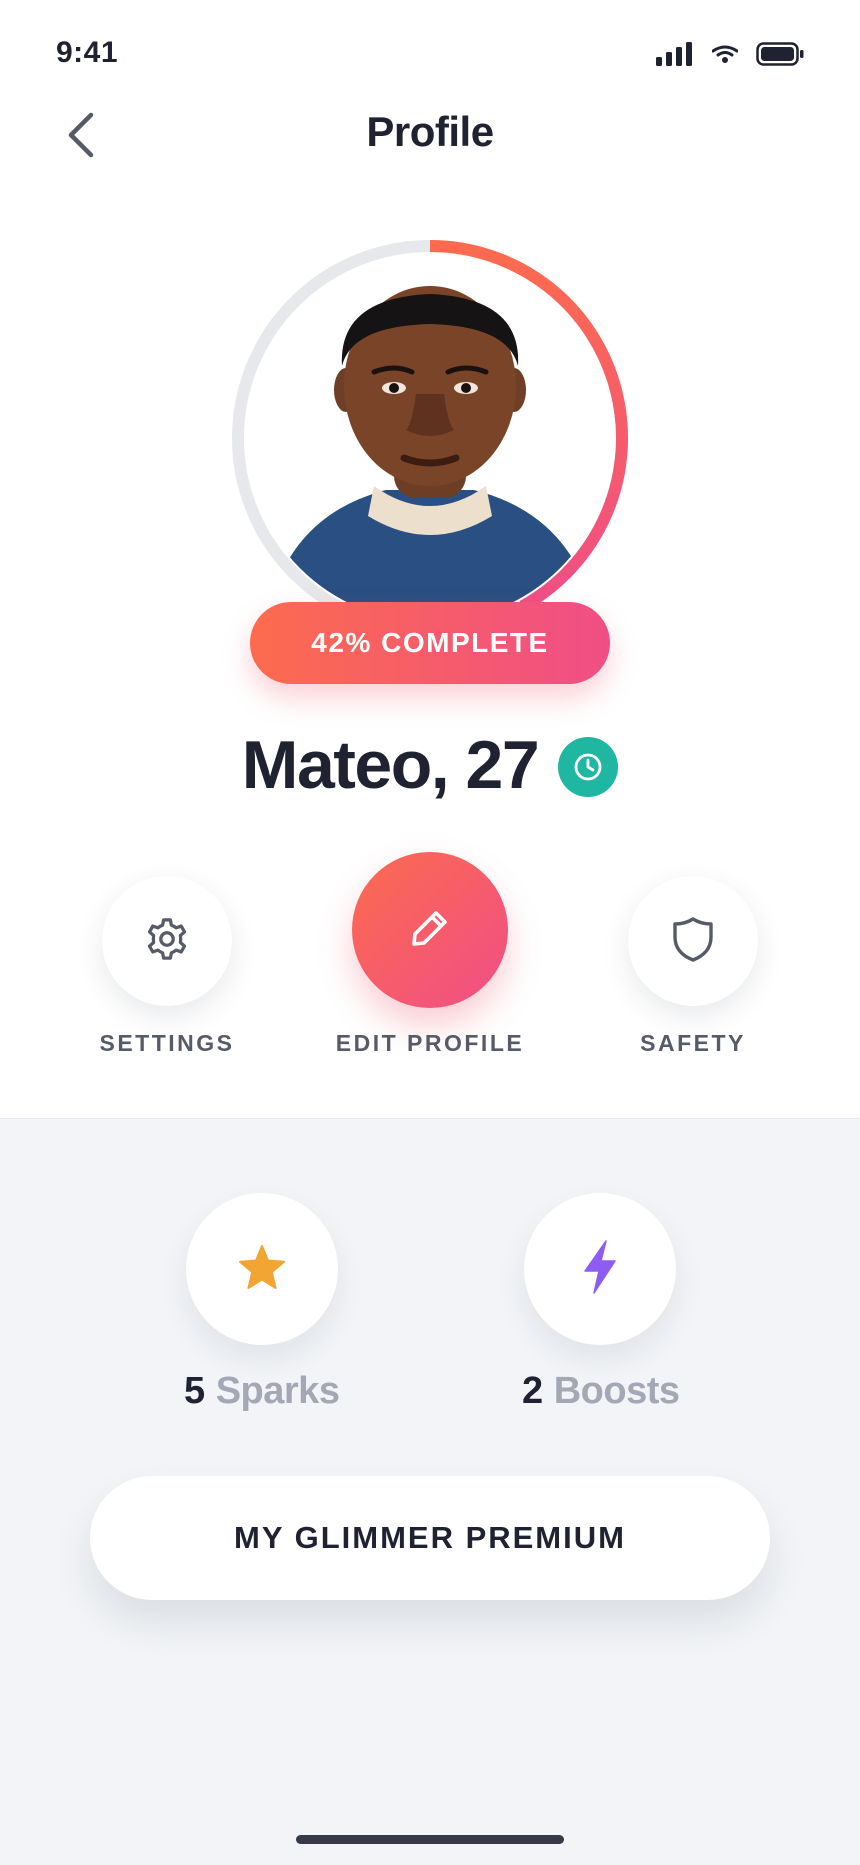  I want to click on safety-button, so click(693, 941).